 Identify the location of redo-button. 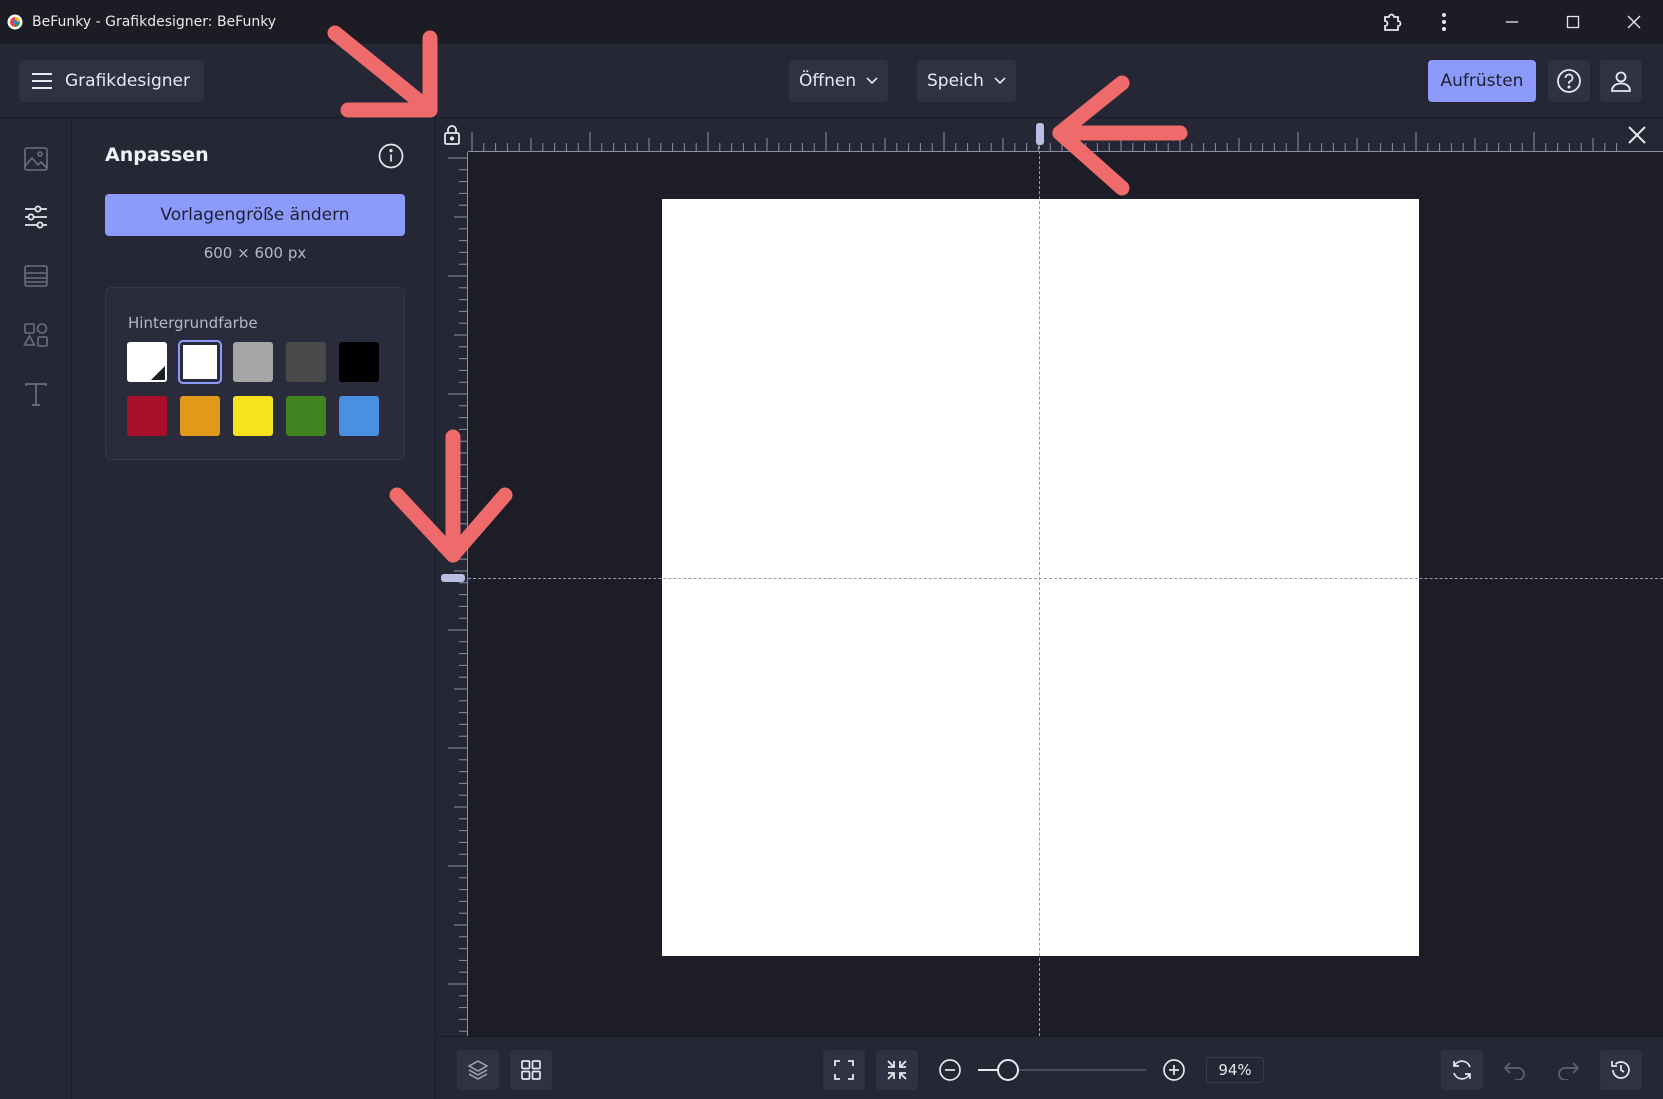
(1568, 1070).